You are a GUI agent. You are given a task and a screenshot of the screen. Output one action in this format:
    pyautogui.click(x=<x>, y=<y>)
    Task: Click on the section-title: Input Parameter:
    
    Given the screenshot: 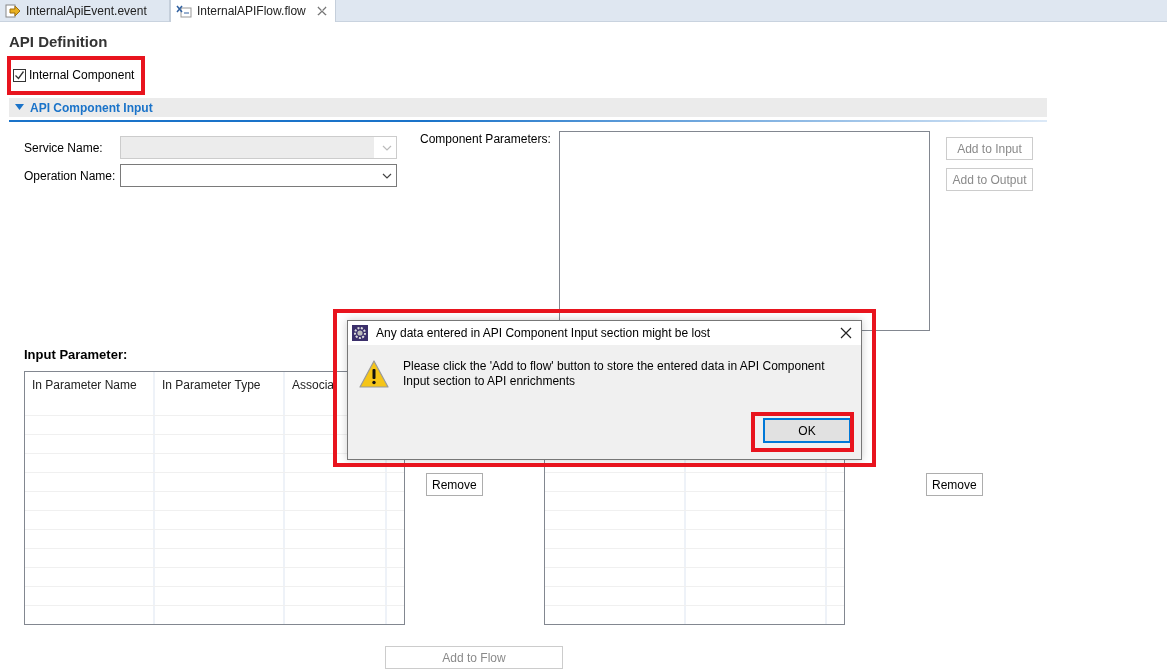 What is the action you would take?
    pyautogui.click(x=76, y=355)
    